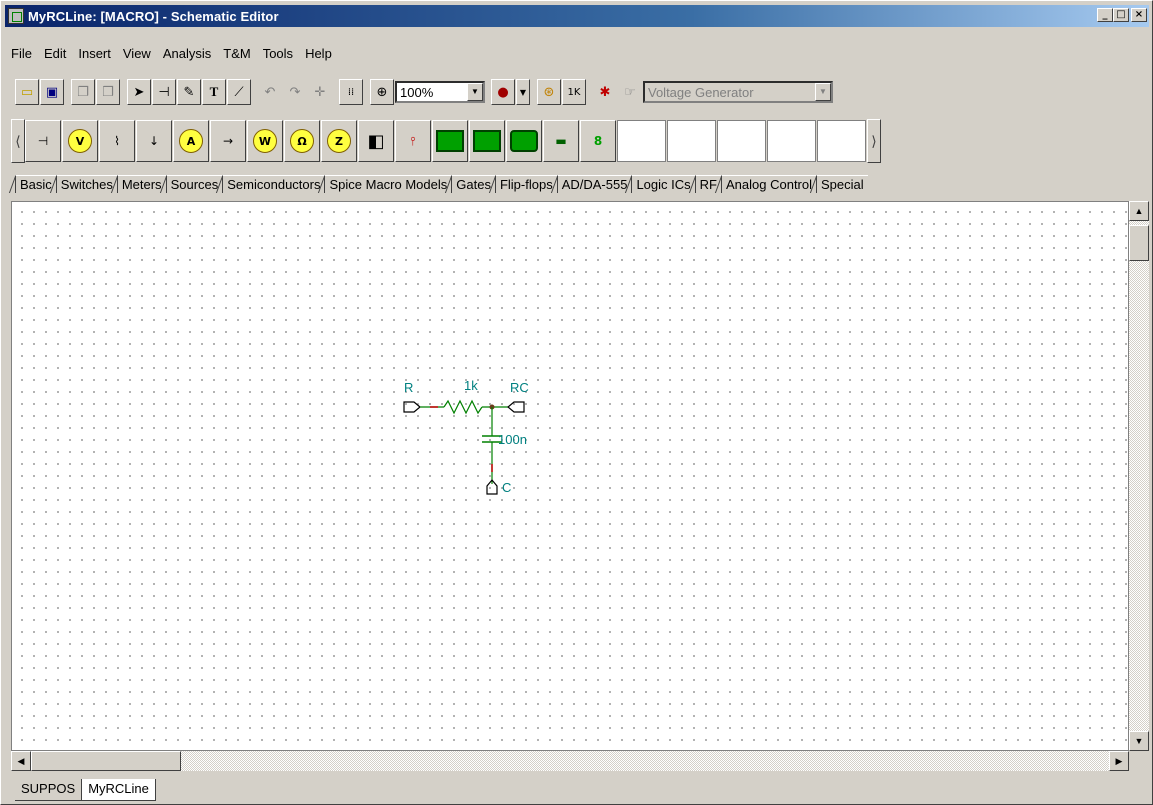  What do you see at coordinates (473, 184) in the screenshot?
I see `tab-gates: Gates` at bounding box center [473, 184].